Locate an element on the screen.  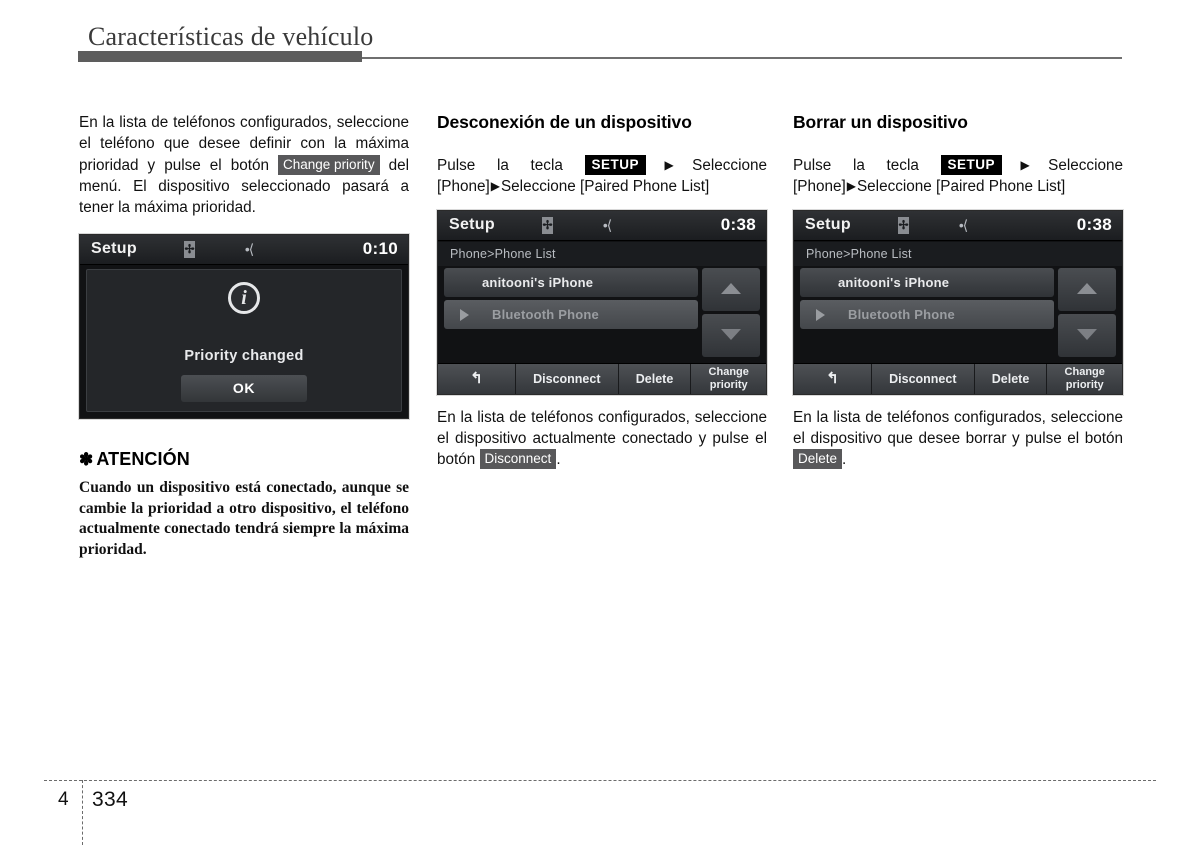
delete-chip: Delete is located at coordinates (818, 459).